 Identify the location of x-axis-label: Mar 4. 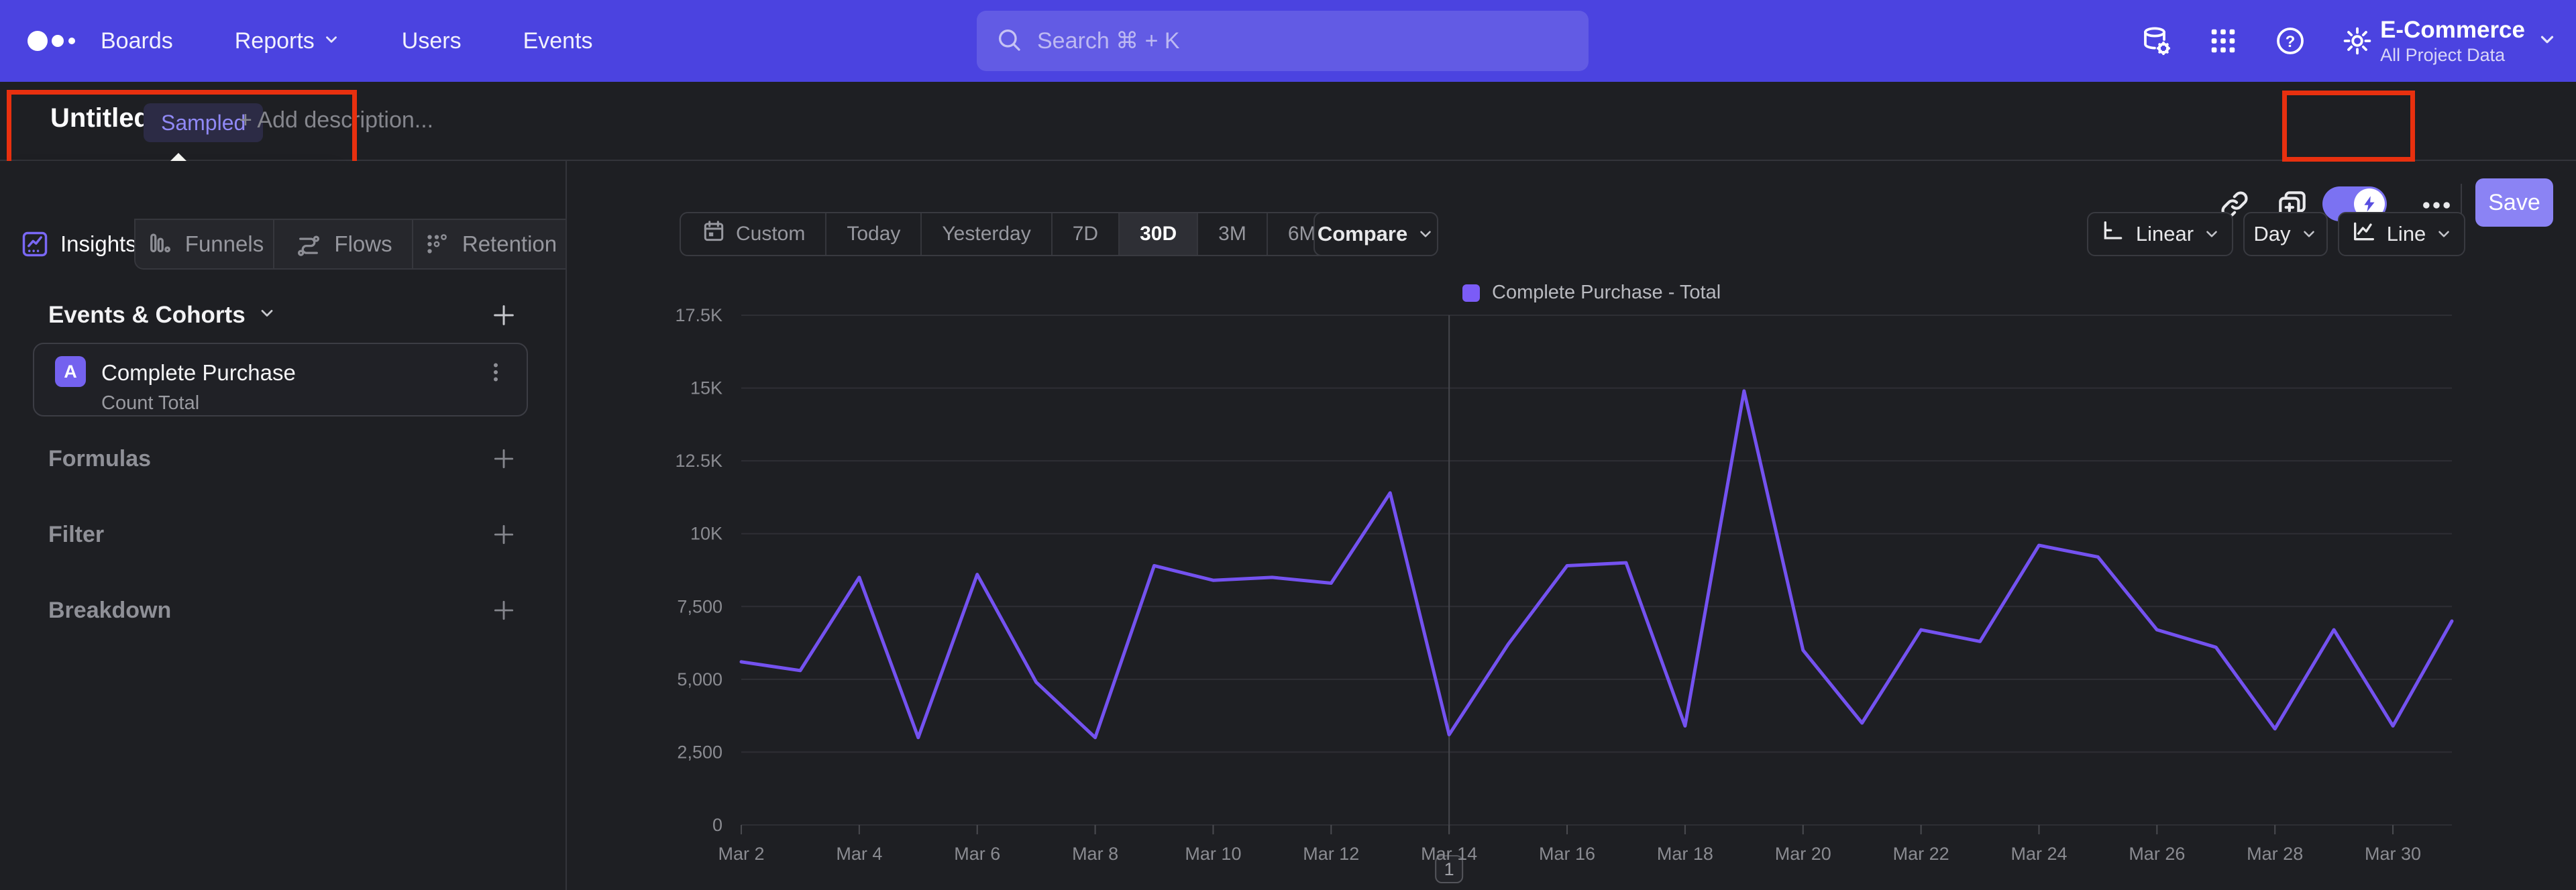
(859, 854).